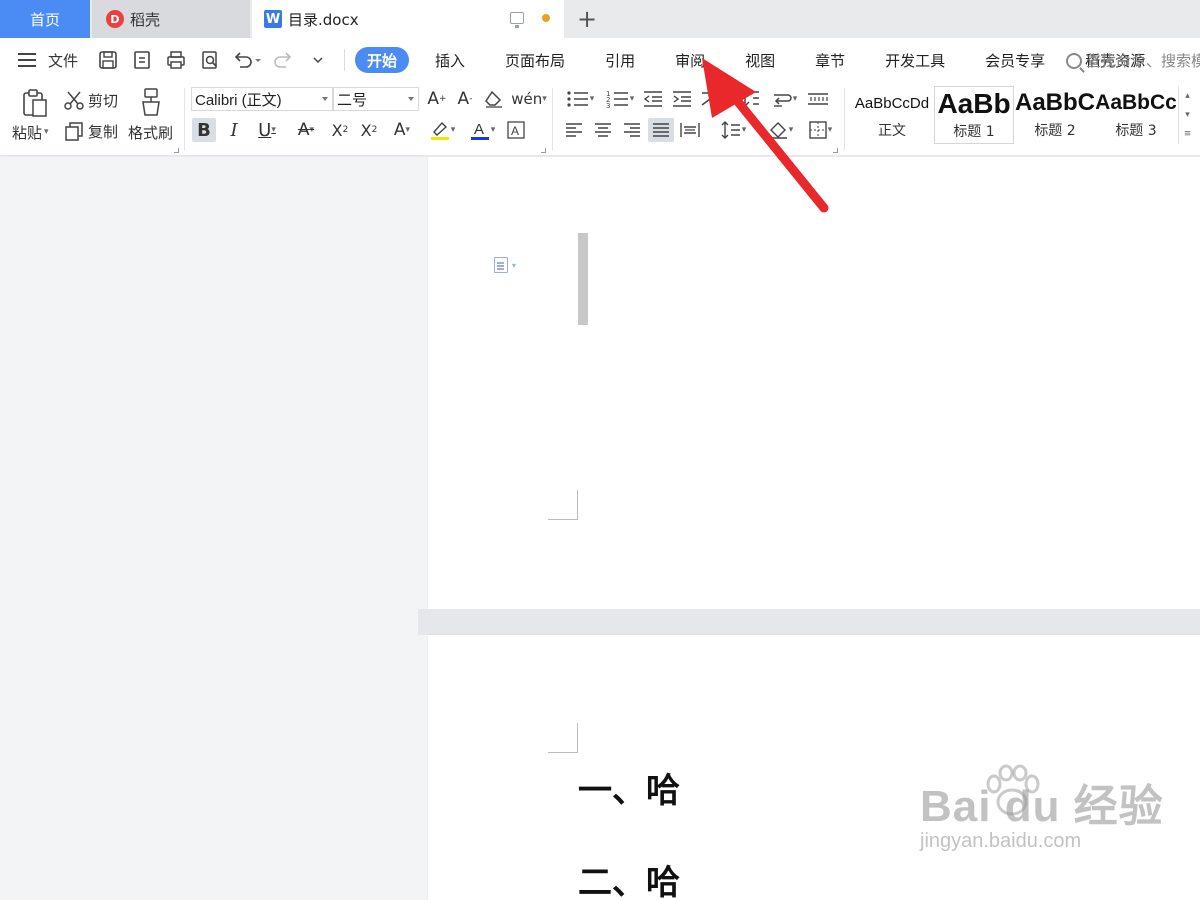 Image resolution: width=1200 pixels, height=900 pixels. I want to click on style-gallery-scroll: ▴ ▾ ≡, so click(1187, 115).